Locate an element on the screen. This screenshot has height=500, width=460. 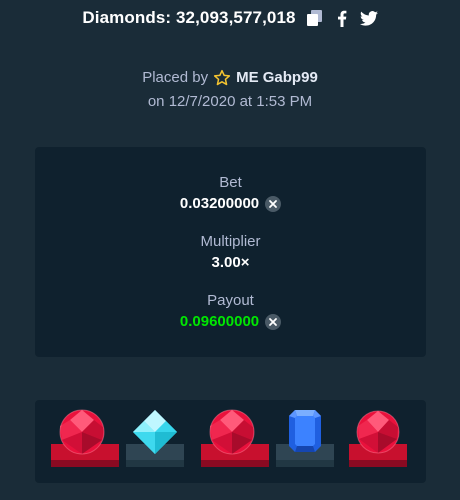
header: Diamonds: 32,093,577,018 is located at coordinates (230, 18).